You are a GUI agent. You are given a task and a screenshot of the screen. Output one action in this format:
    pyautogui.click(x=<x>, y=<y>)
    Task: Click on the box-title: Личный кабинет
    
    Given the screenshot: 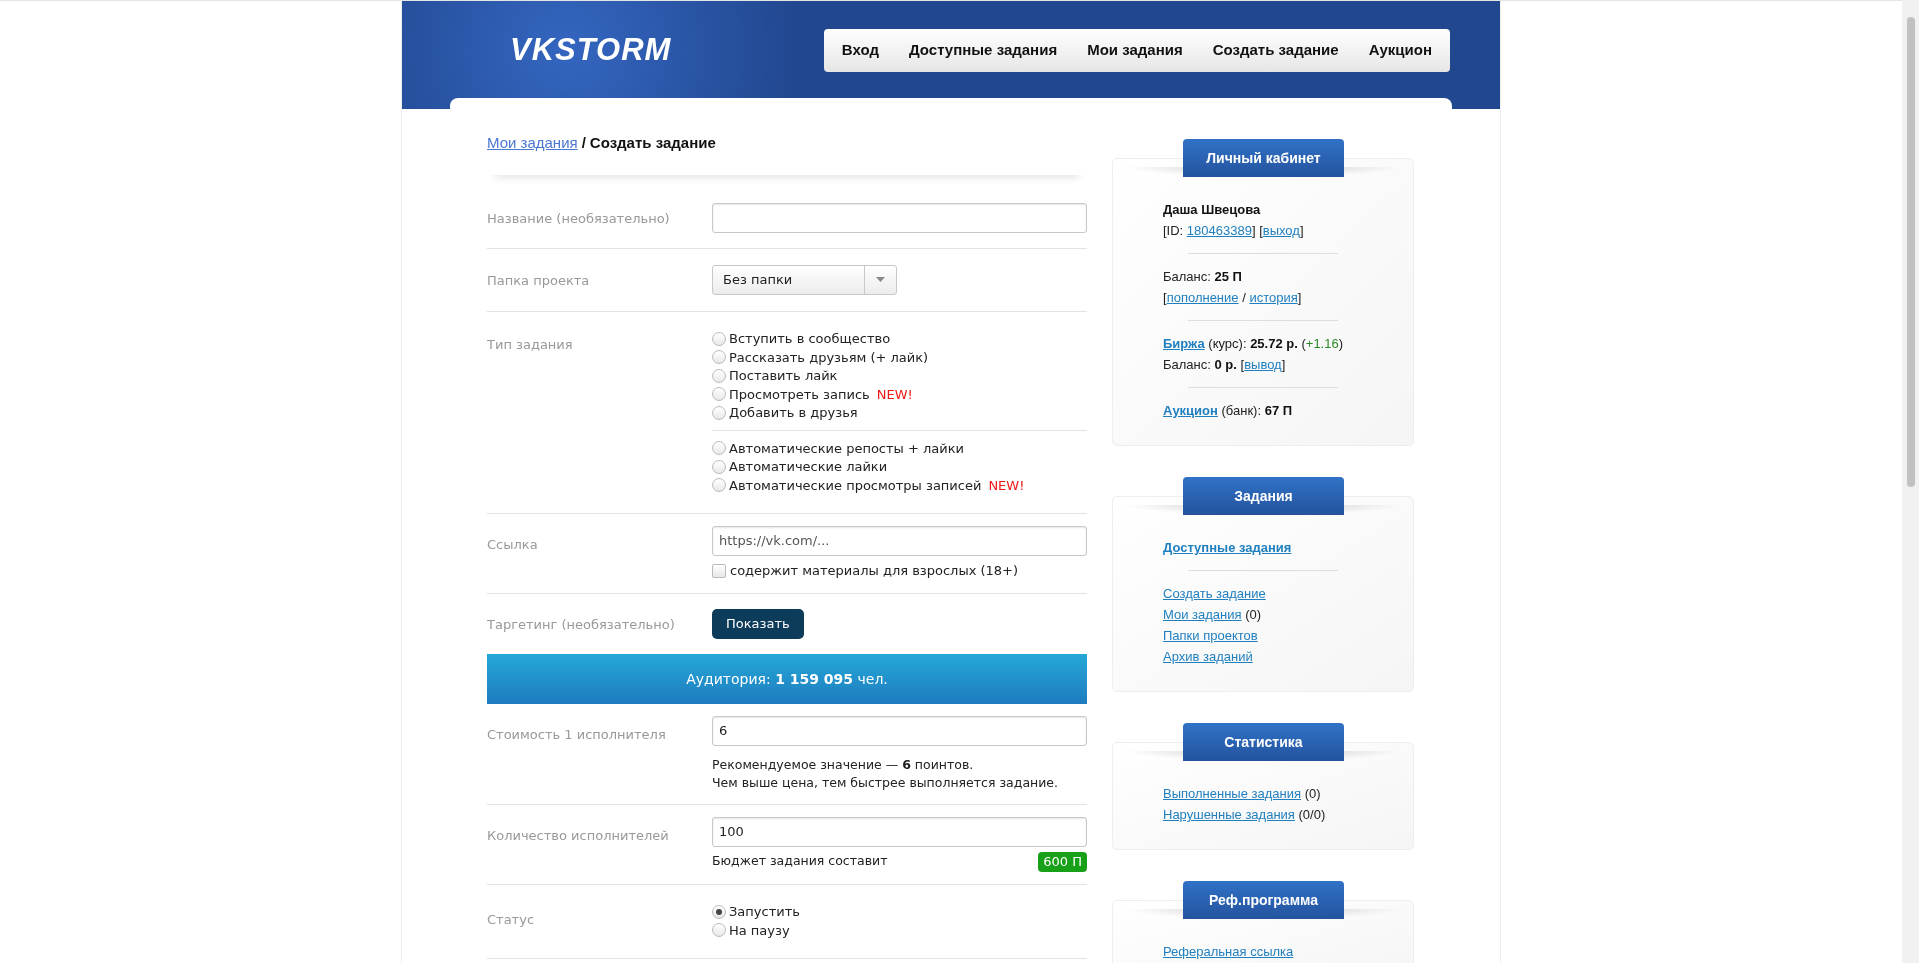 What is the action you would take?
    pyautogui.click(x=1263, y=158)
    